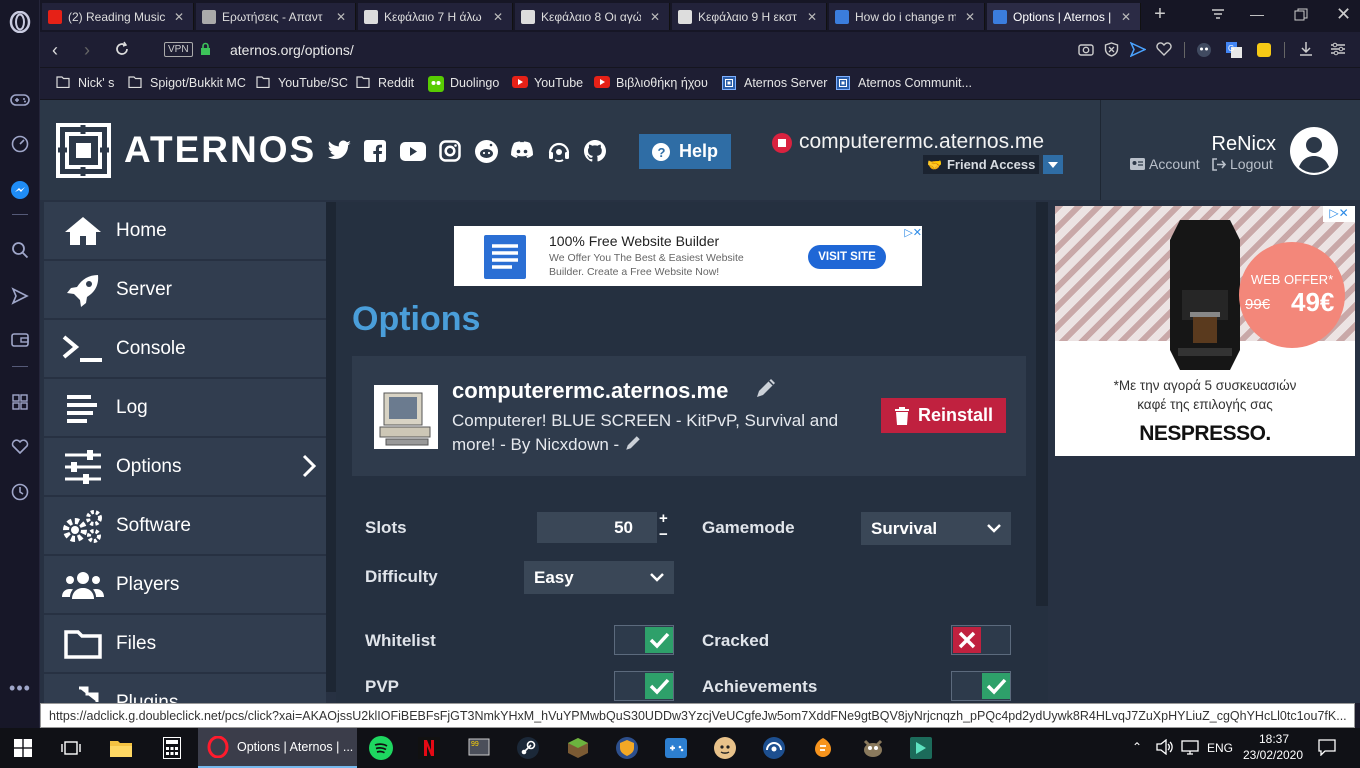  Describe the element at coordinates (83, 153) in the screenshot. I see `aternos-logo-icon` at that location.